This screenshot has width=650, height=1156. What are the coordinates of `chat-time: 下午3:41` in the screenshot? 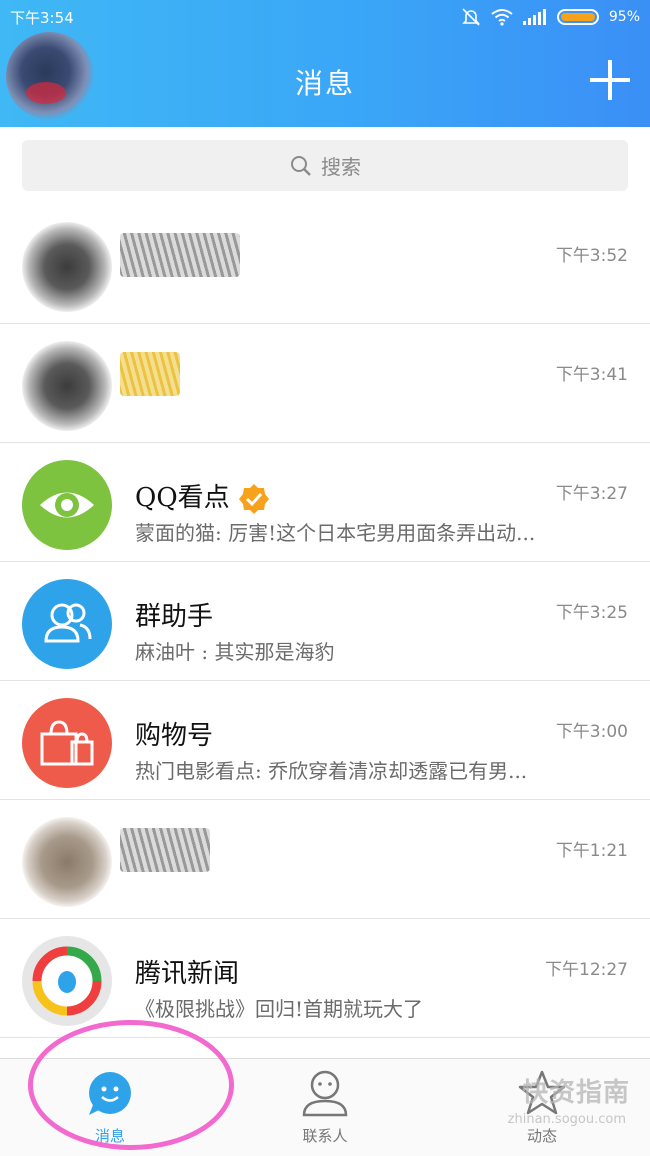 It's located at (591, 375).